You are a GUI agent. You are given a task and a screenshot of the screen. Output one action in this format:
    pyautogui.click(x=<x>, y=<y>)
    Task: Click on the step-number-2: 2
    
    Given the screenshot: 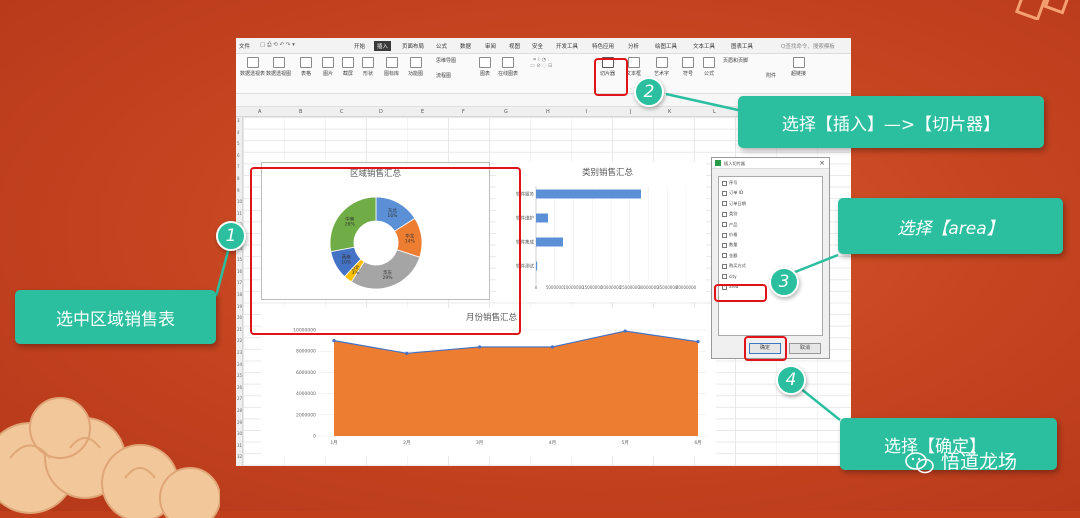 What is the action you would take?
    pyautogui.click(x=649, y=92)
    